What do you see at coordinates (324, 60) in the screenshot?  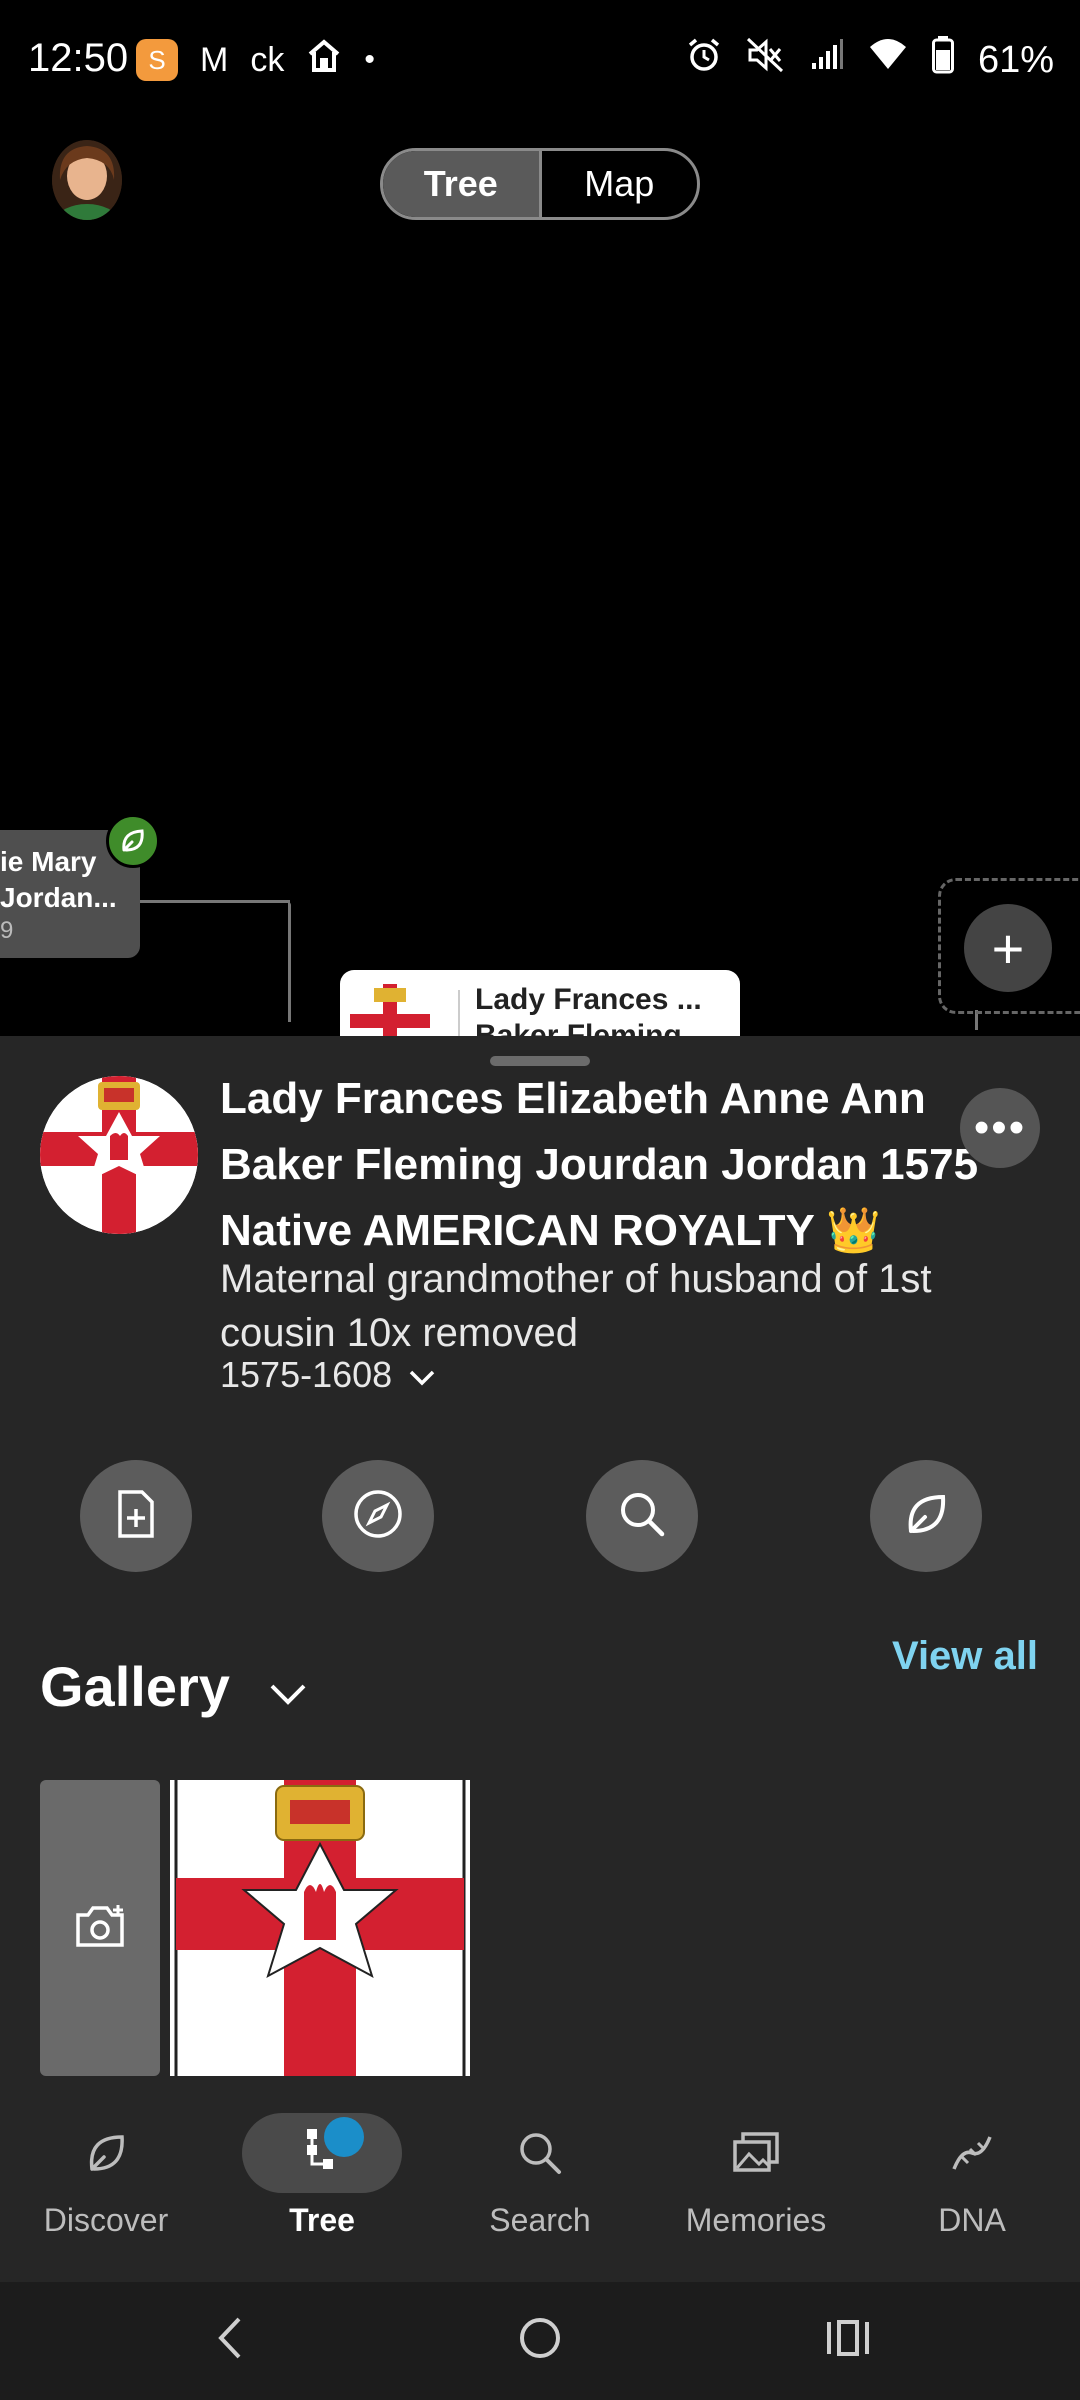 I see `home-app-icon` at bounding box center [324, 60].